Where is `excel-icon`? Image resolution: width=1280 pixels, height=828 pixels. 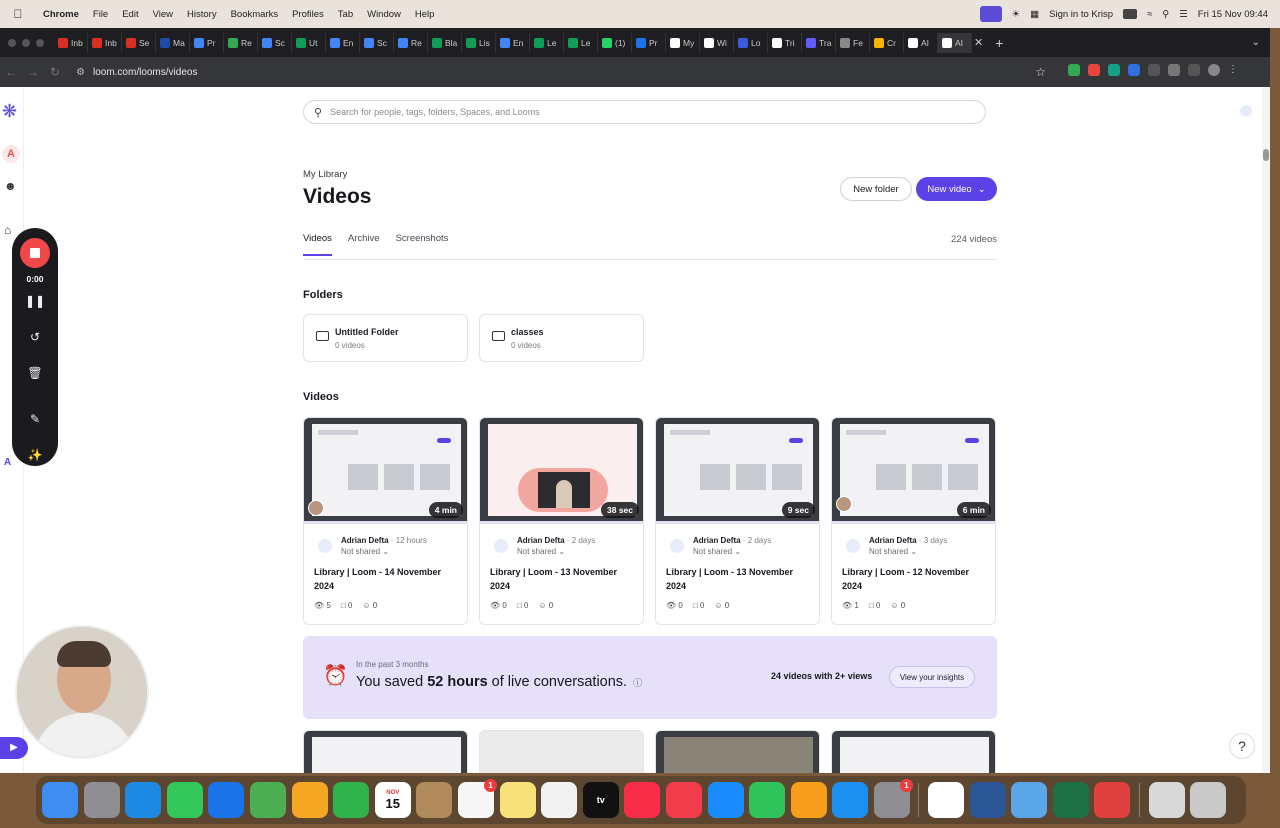 excel-icon is located at coordinates (1070, 800).